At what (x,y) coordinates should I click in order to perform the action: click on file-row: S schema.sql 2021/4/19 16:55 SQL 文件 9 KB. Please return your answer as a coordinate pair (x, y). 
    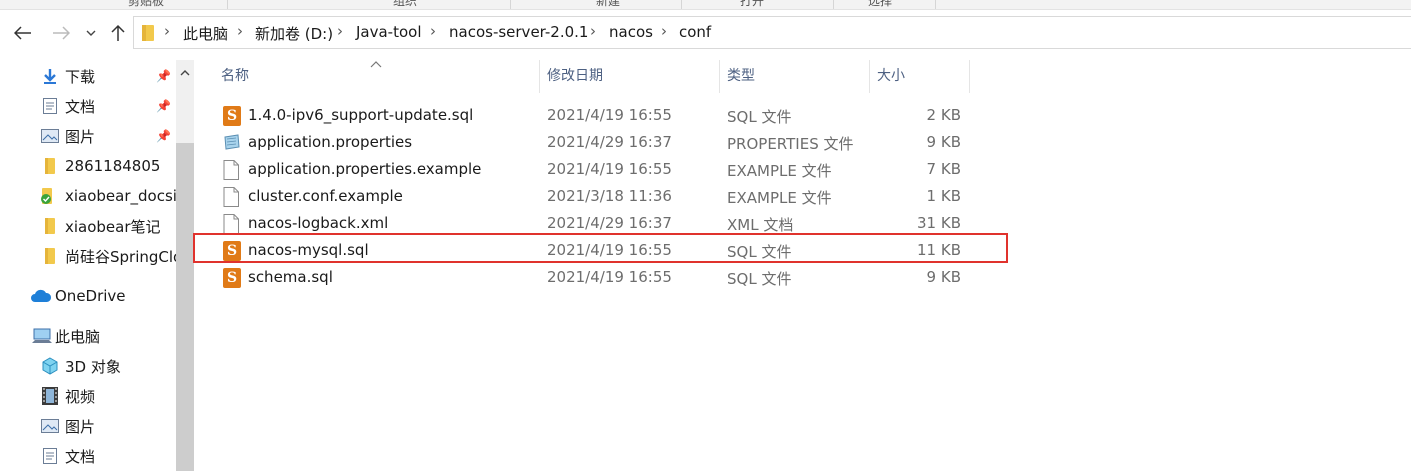
    Looking at the image, I should click on (595, 277).